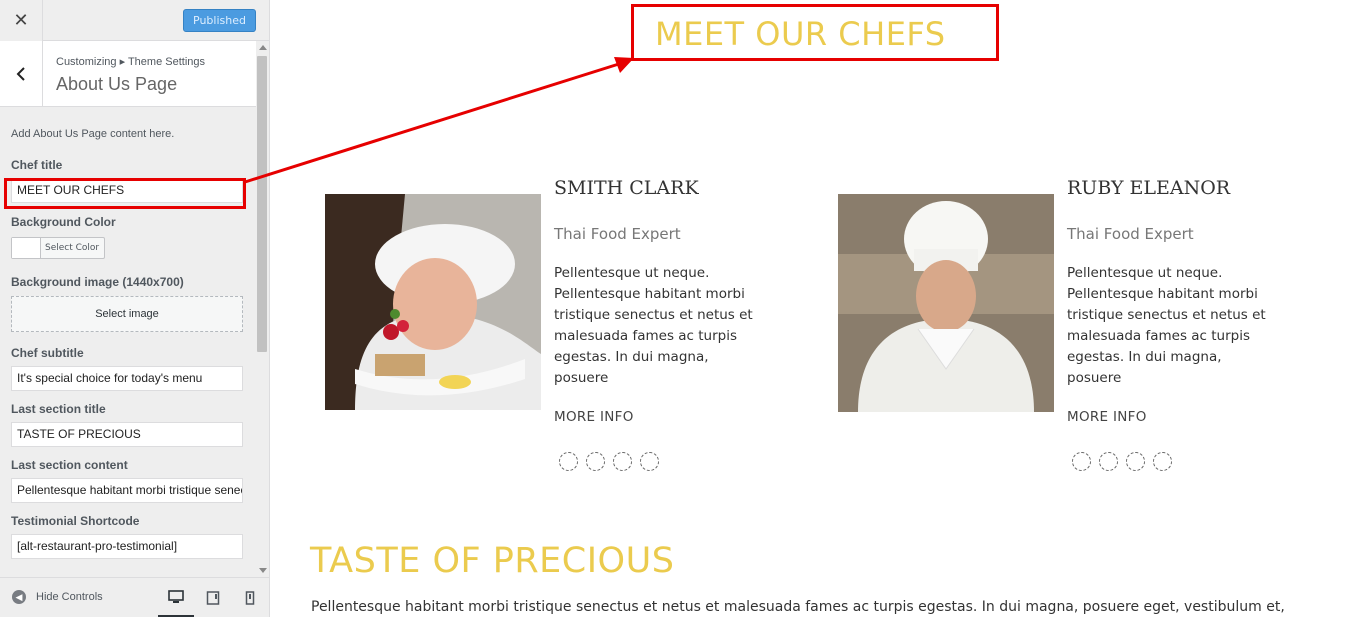 The width and height of the screenshot is (1351, 617). What do you see at coordinates (19, 597) in the screenshot?
I see `arrow-left-circle-icon: ◀` at bounding box center [19, 597].